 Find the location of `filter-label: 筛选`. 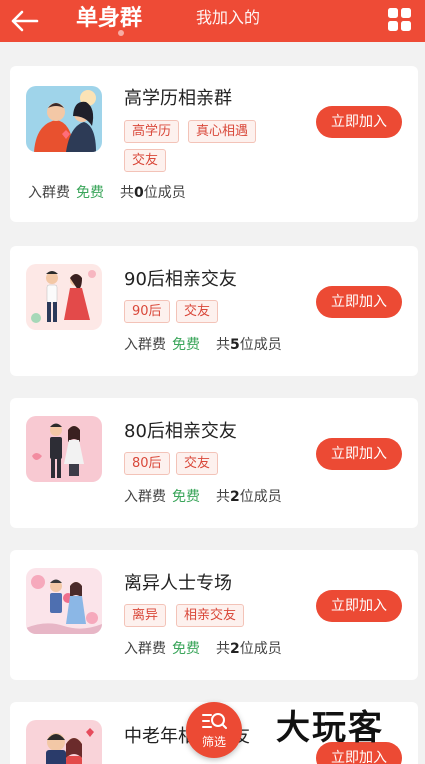

filter-label: 筛选 is located at coordinates (213, 742).